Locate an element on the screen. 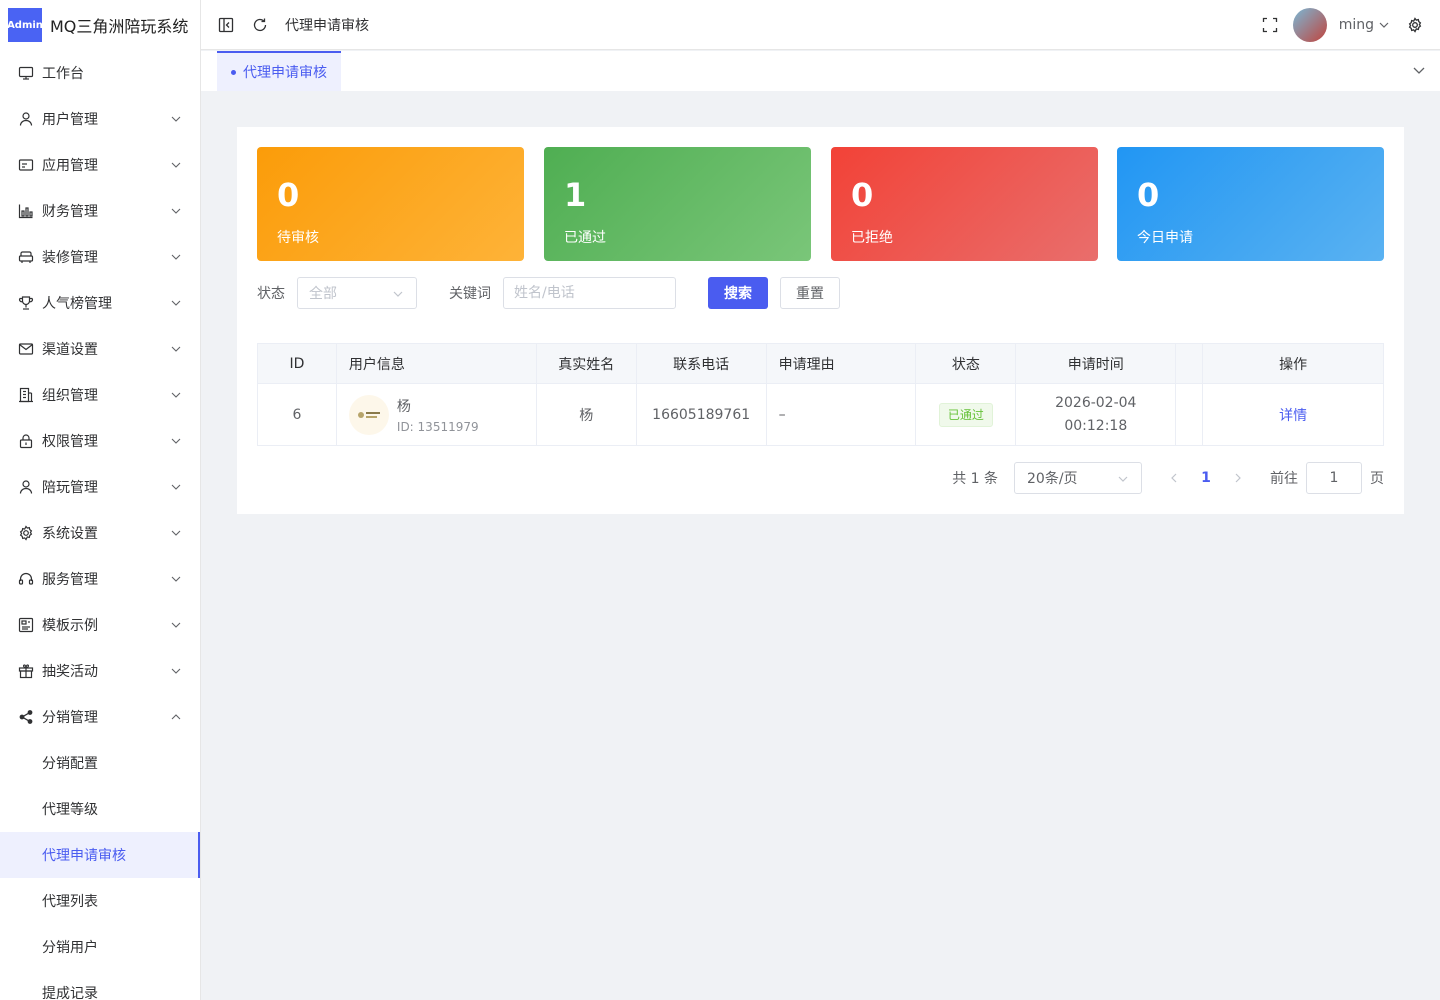 Image resolution: width=1440 pixels, height=1000 pixels. sidebar-item-14: 分销管理 is located at coordinates (100, 717).